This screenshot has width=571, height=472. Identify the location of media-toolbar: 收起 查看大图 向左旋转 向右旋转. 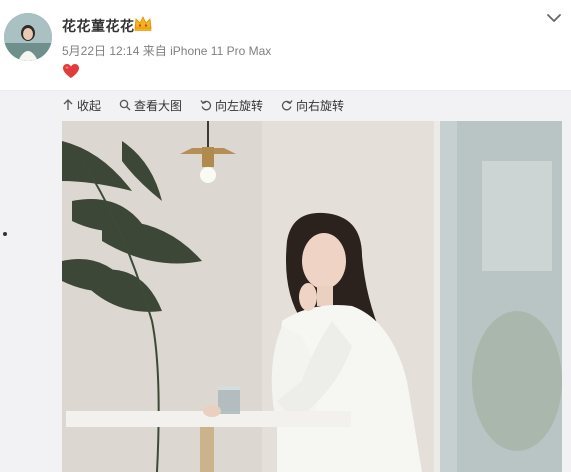
(203, 105).